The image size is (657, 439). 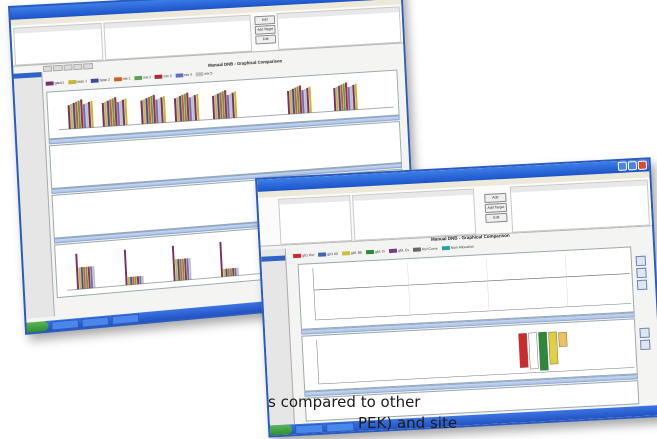 I want to click on legend-label: gaus1, so click(x=59, y=83).